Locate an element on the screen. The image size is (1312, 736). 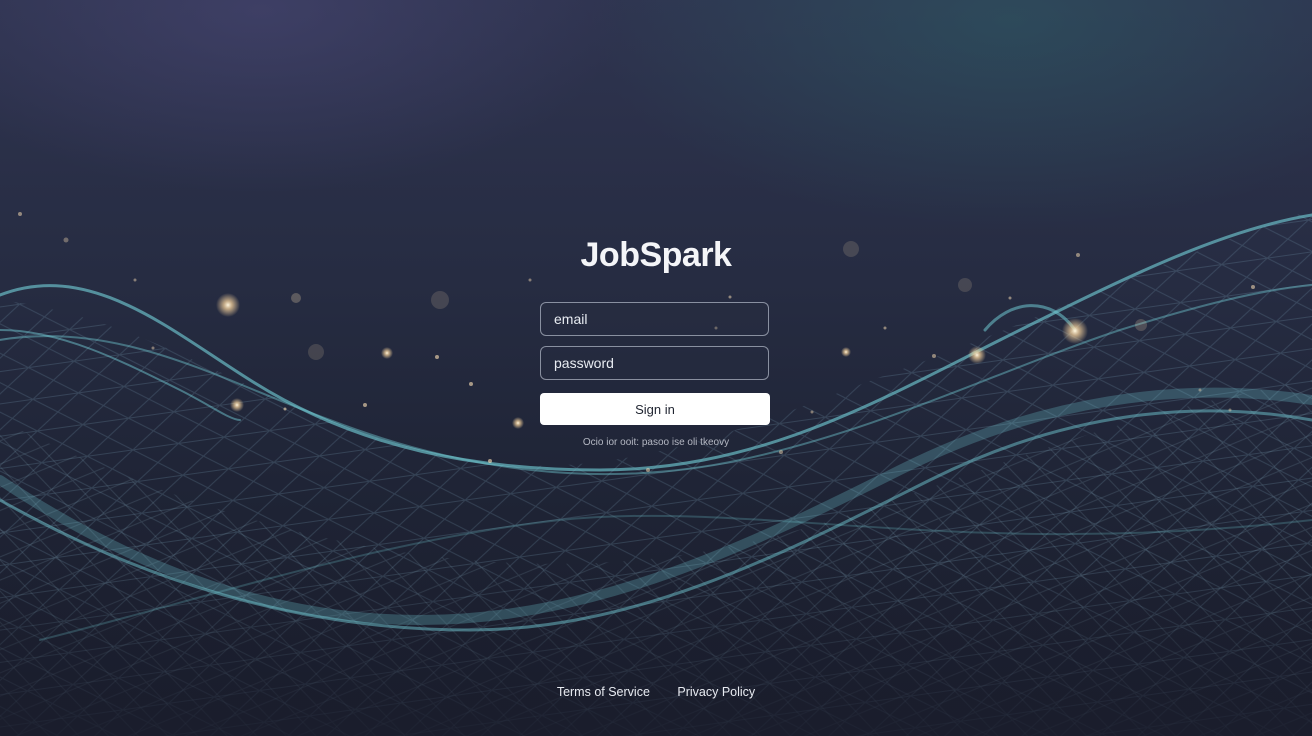
email-input is located at coordinates (654, 319).